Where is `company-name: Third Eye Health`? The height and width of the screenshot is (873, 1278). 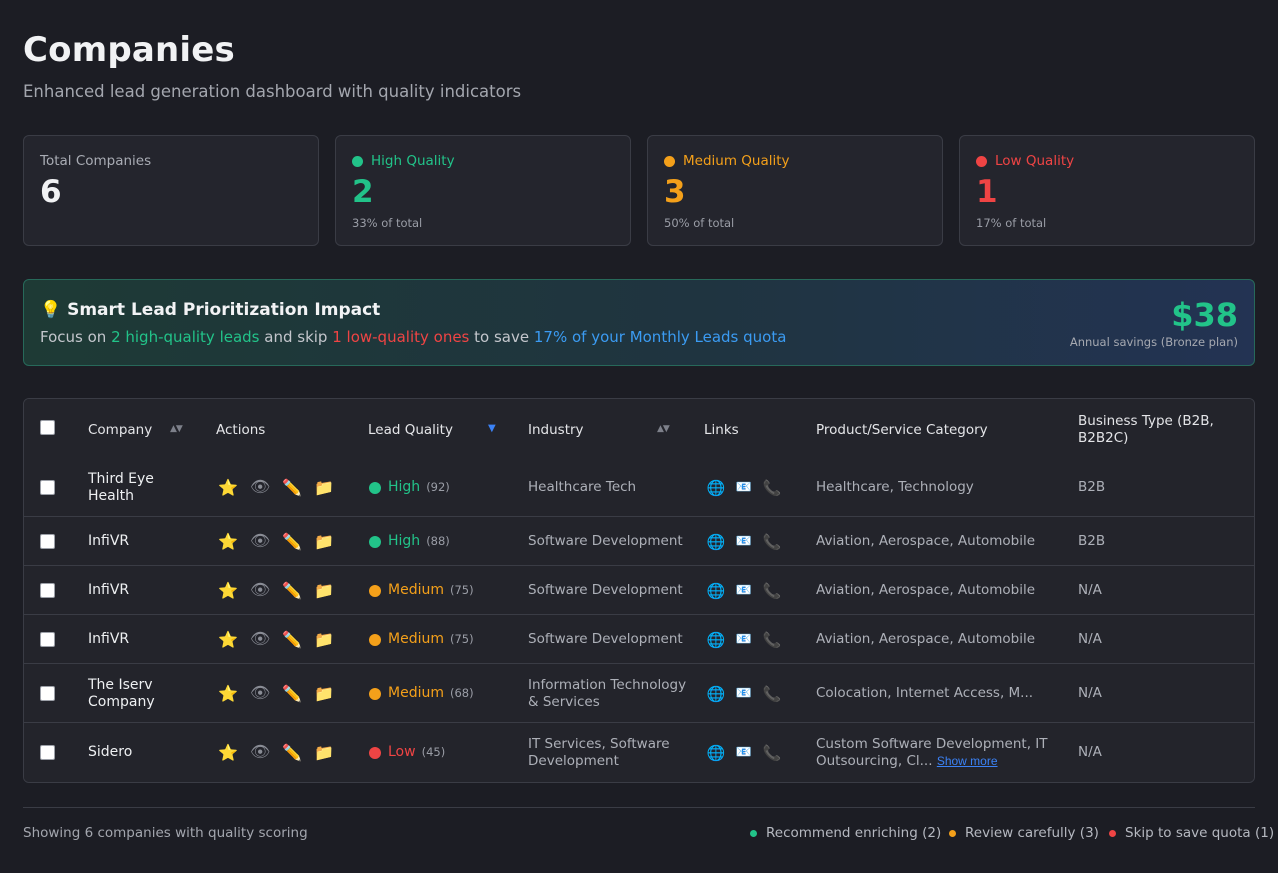
company-name: Third Eye Health is located at coordinates (133, 488).